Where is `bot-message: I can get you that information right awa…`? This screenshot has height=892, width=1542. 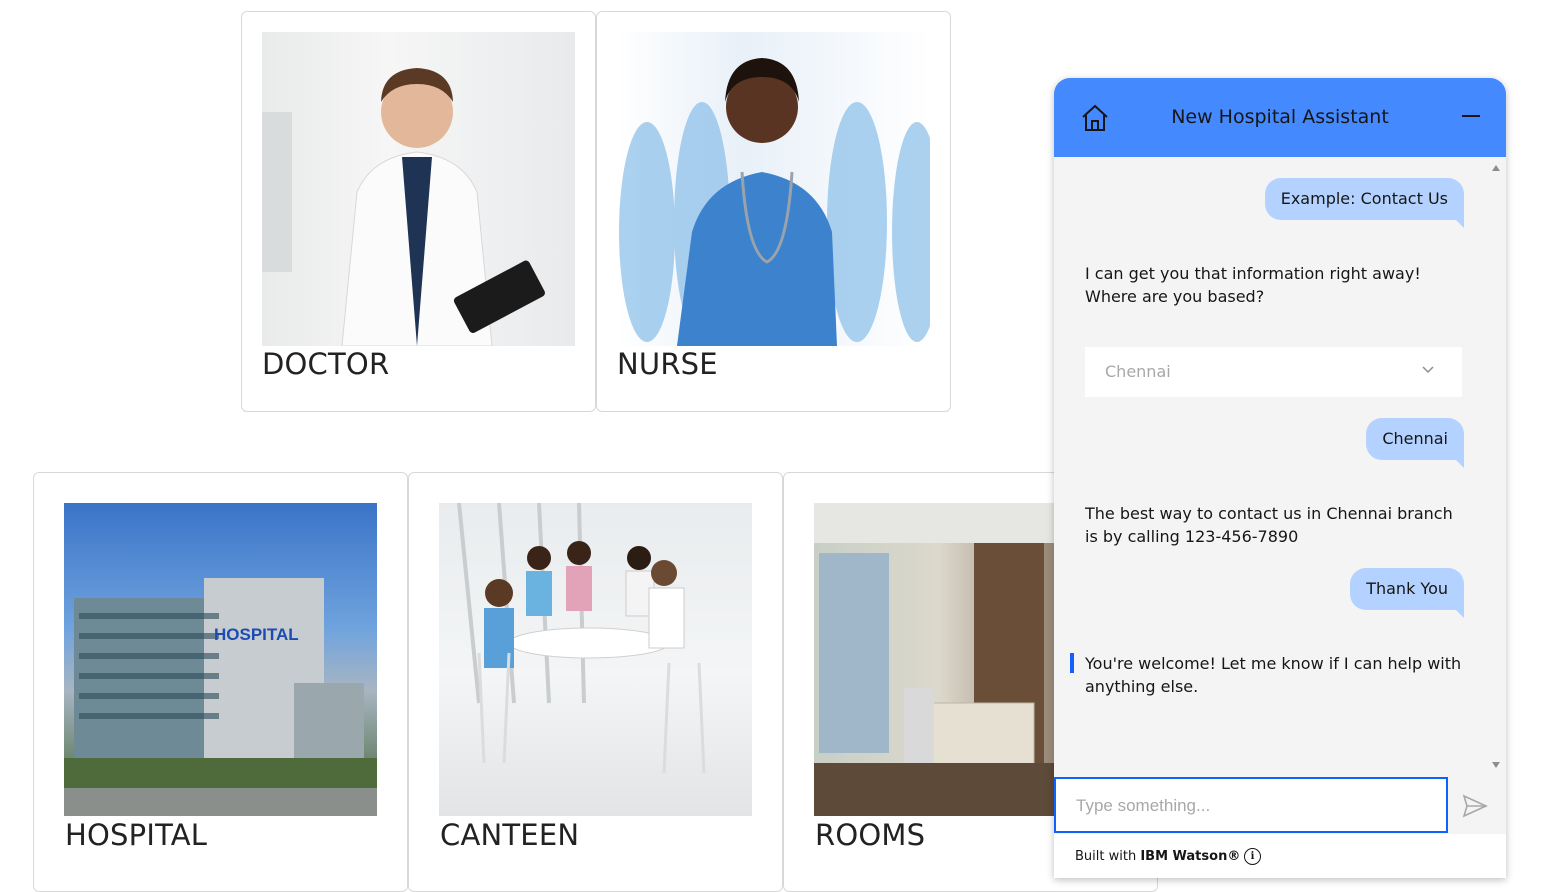
bot-message: I can get you that information right awa… is located at coordinates (1253, 285).